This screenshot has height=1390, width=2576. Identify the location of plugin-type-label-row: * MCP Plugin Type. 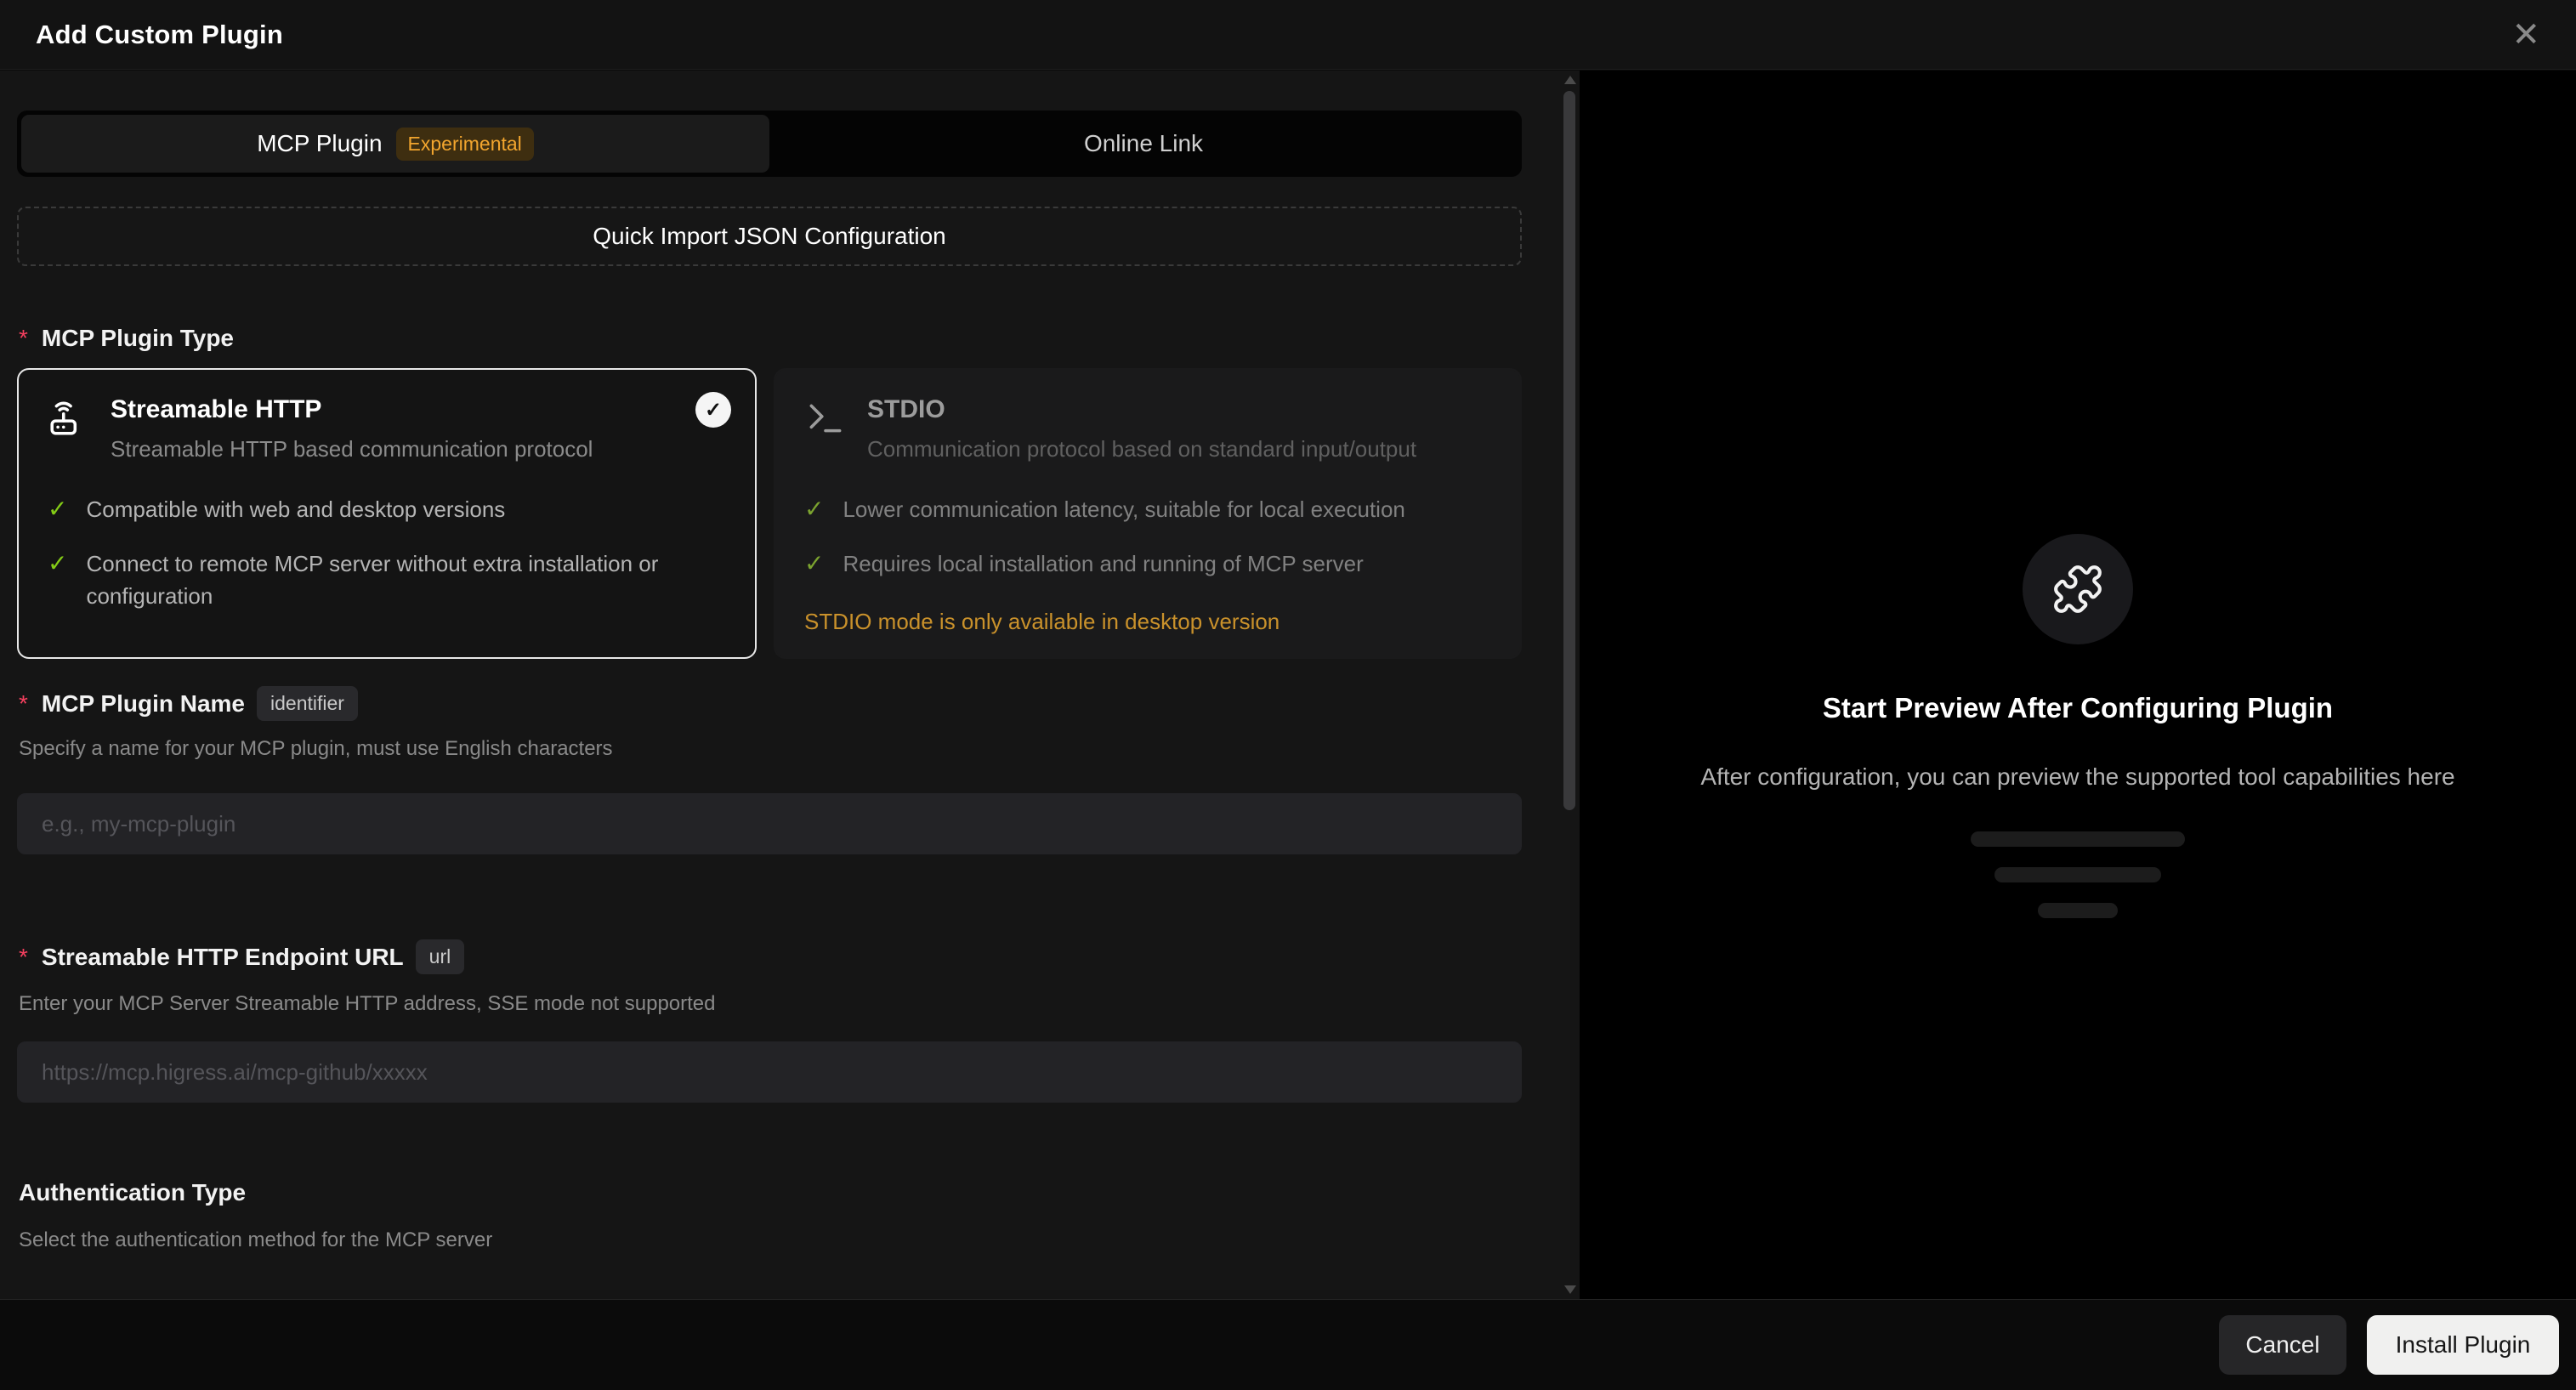
(127, 338).